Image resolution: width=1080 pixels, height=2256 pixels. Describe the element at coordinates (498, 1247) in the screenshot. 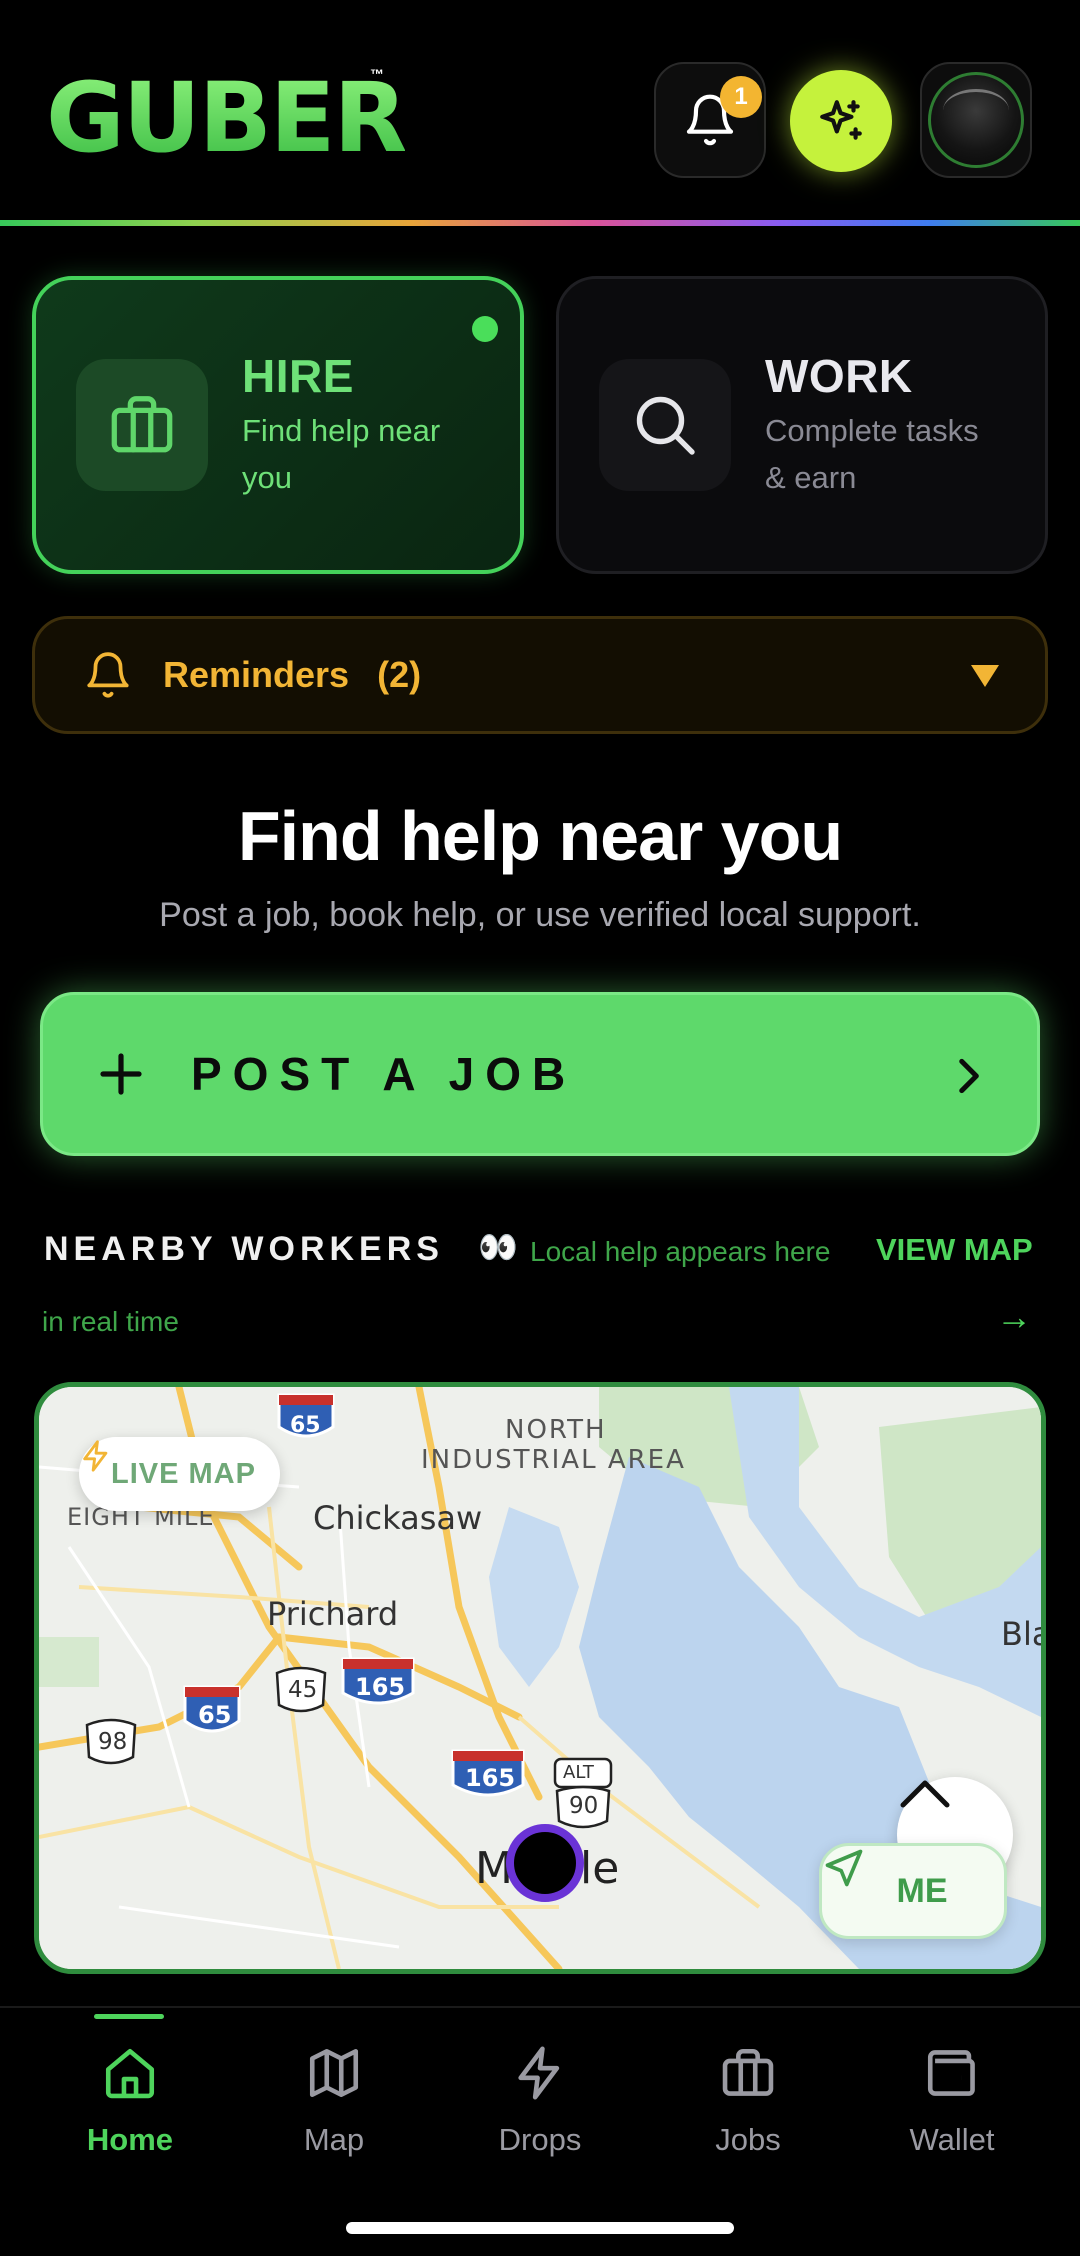

I see `eyes-icon: 👀` at that location.